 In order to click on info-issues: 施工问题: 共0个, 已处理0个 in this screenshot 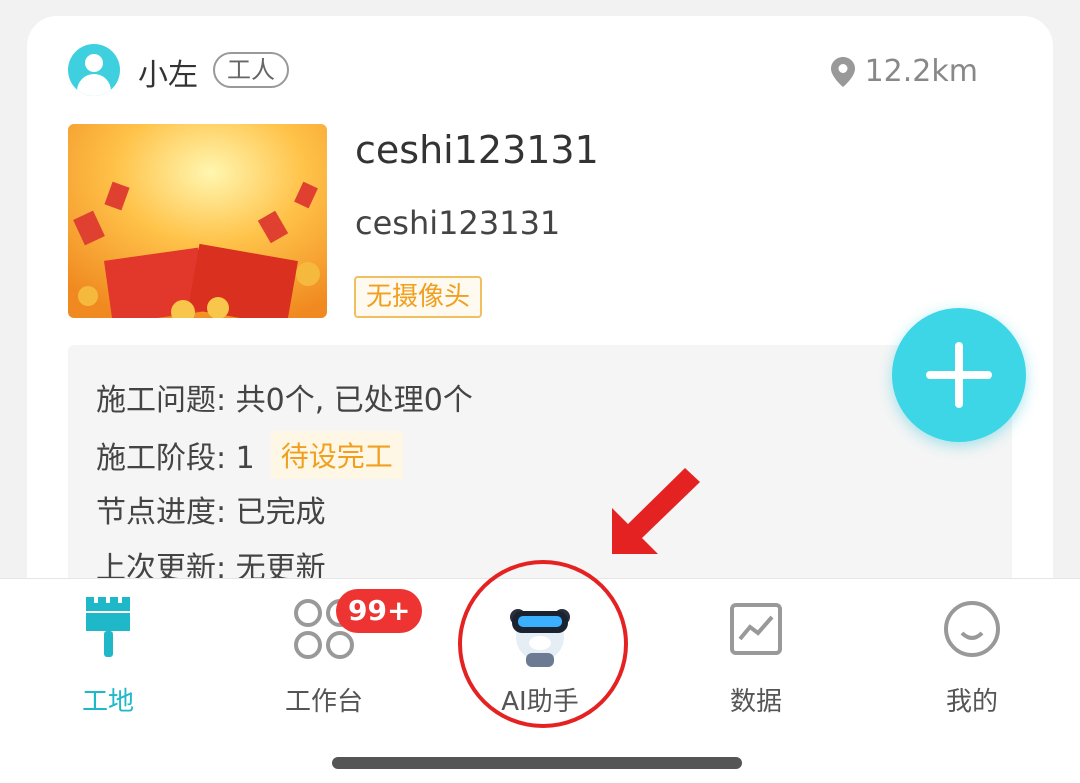, I will do `click(284, 400)`.